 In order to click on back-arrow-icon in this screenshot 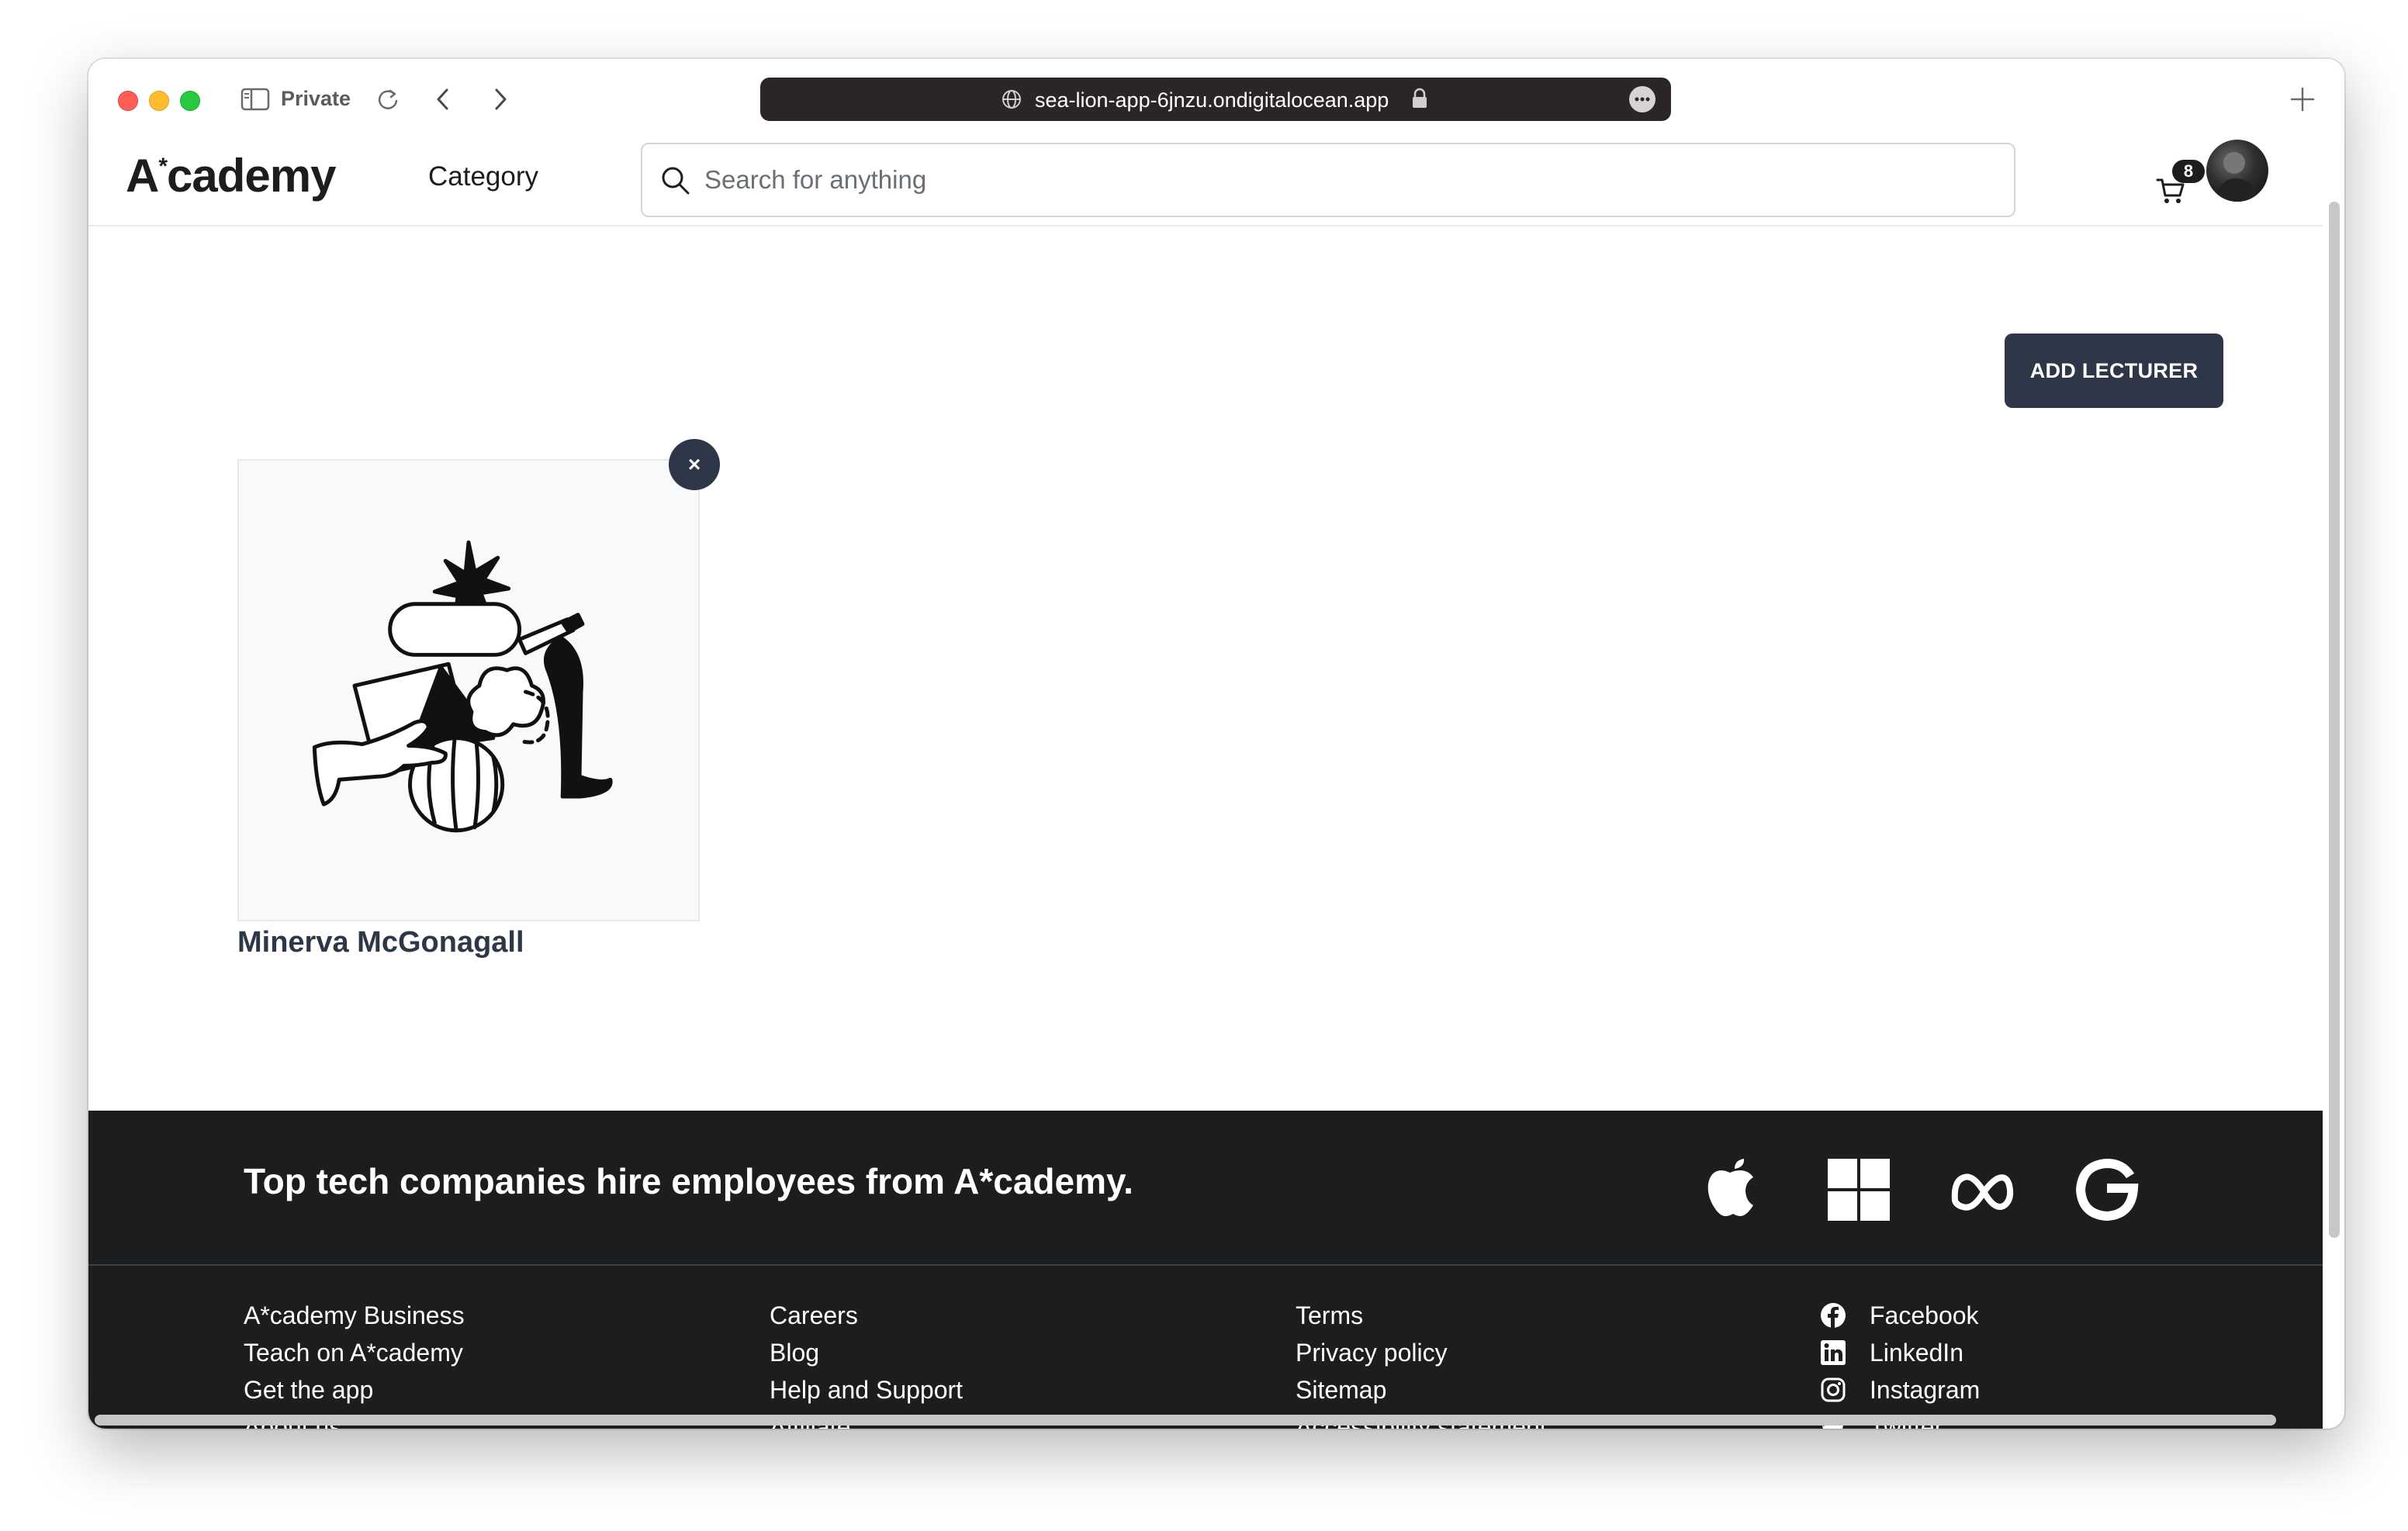, I will do `click(444, 99)`.